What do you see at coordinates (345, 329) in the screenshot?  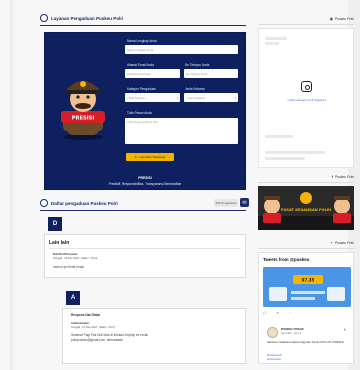 I see `twitter-bird-icon: ✦` at bounding box center [345, 329].